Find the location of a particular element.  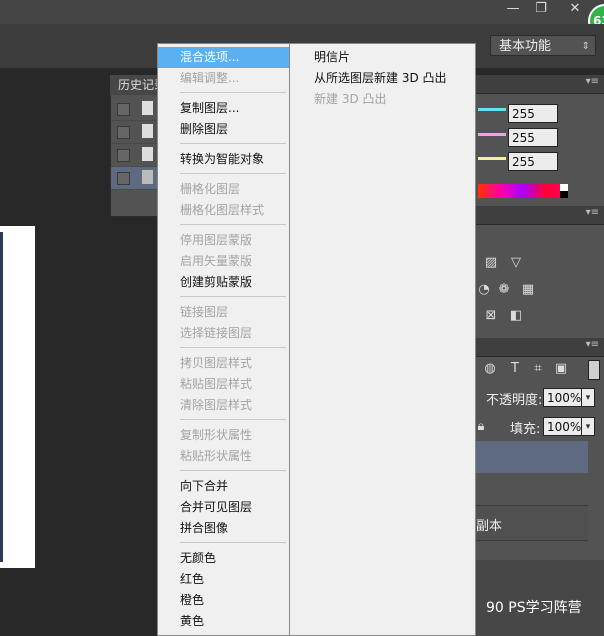

smart-object-filter-icon: ▣ is located at coordinates (561, 369).